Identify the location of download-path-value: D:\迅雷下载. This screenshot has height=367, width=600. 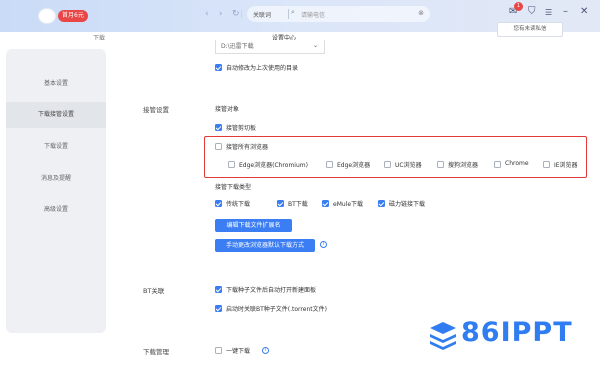
(237, 46).